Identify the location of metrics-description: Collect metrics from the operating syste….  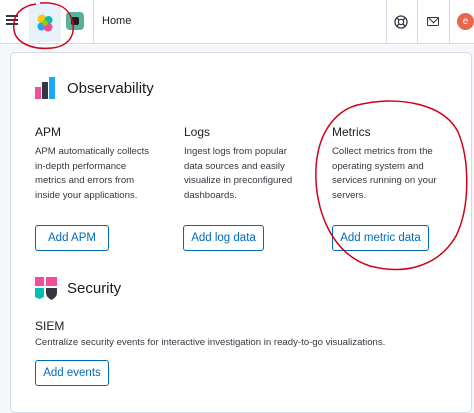
(384, 173).